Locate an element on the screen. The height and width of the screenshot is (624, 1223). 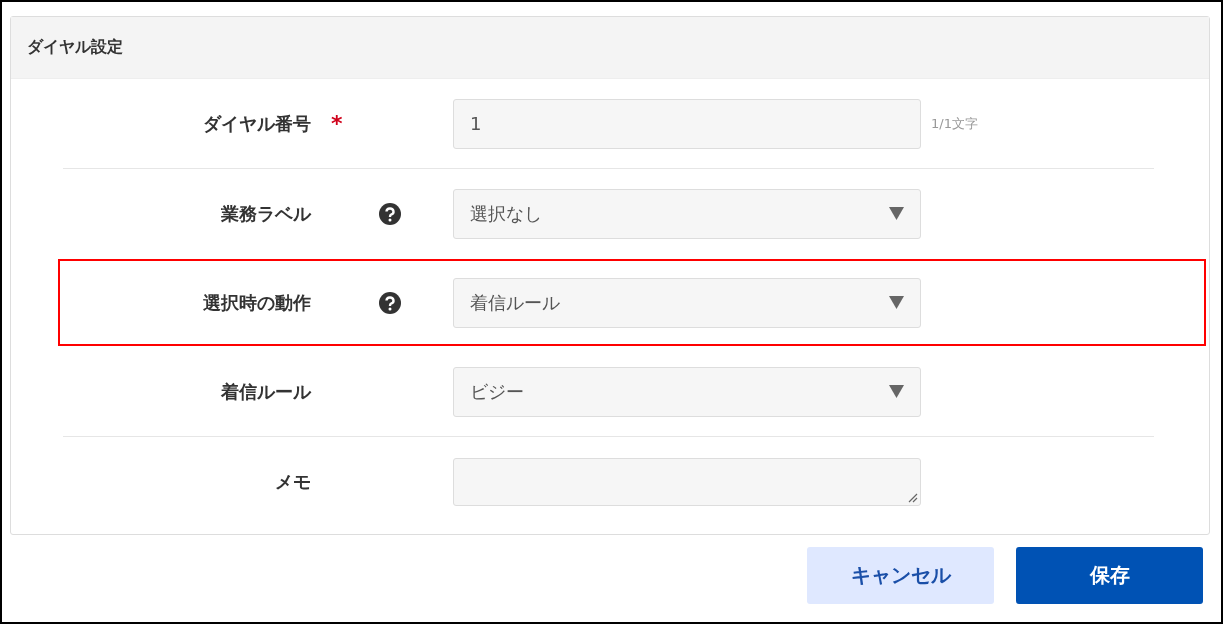
character-counter: 1/1文字 is located at coordinates (954, 123).